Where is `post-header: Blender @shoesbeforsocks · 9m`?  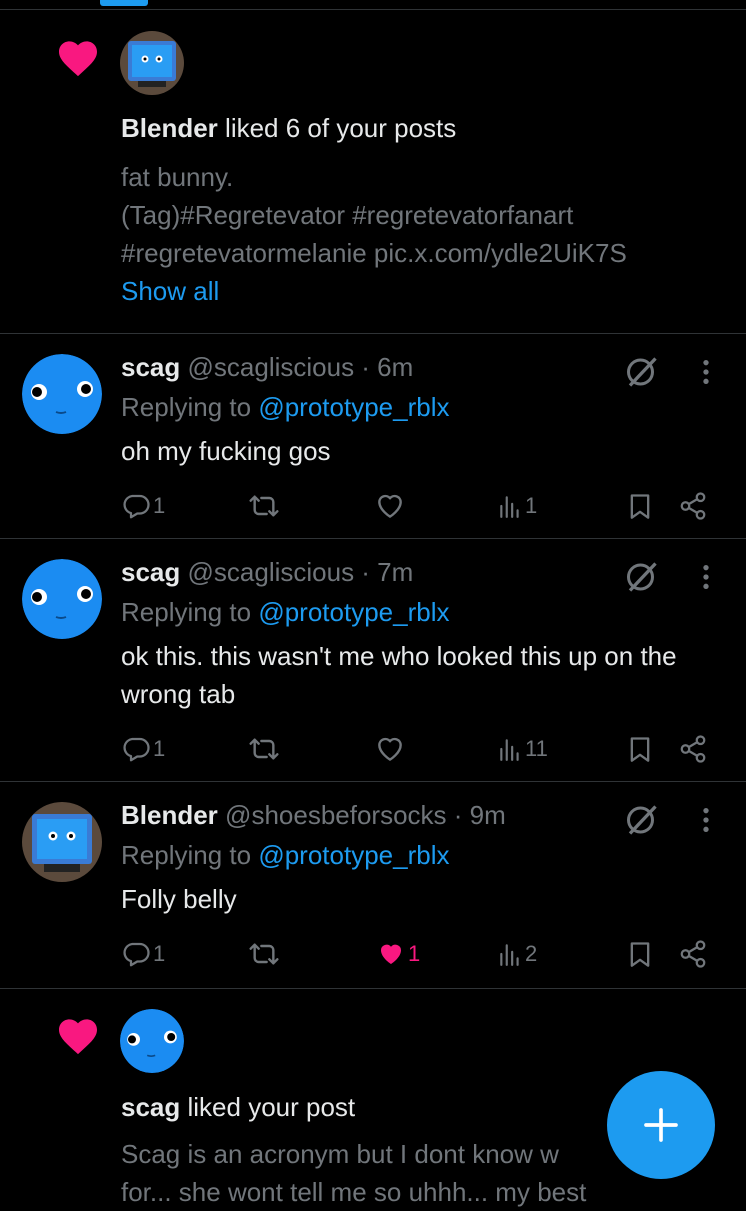 post-header: Blender @shoesbeforsocks · 9m is located at coordinates (313, 815).